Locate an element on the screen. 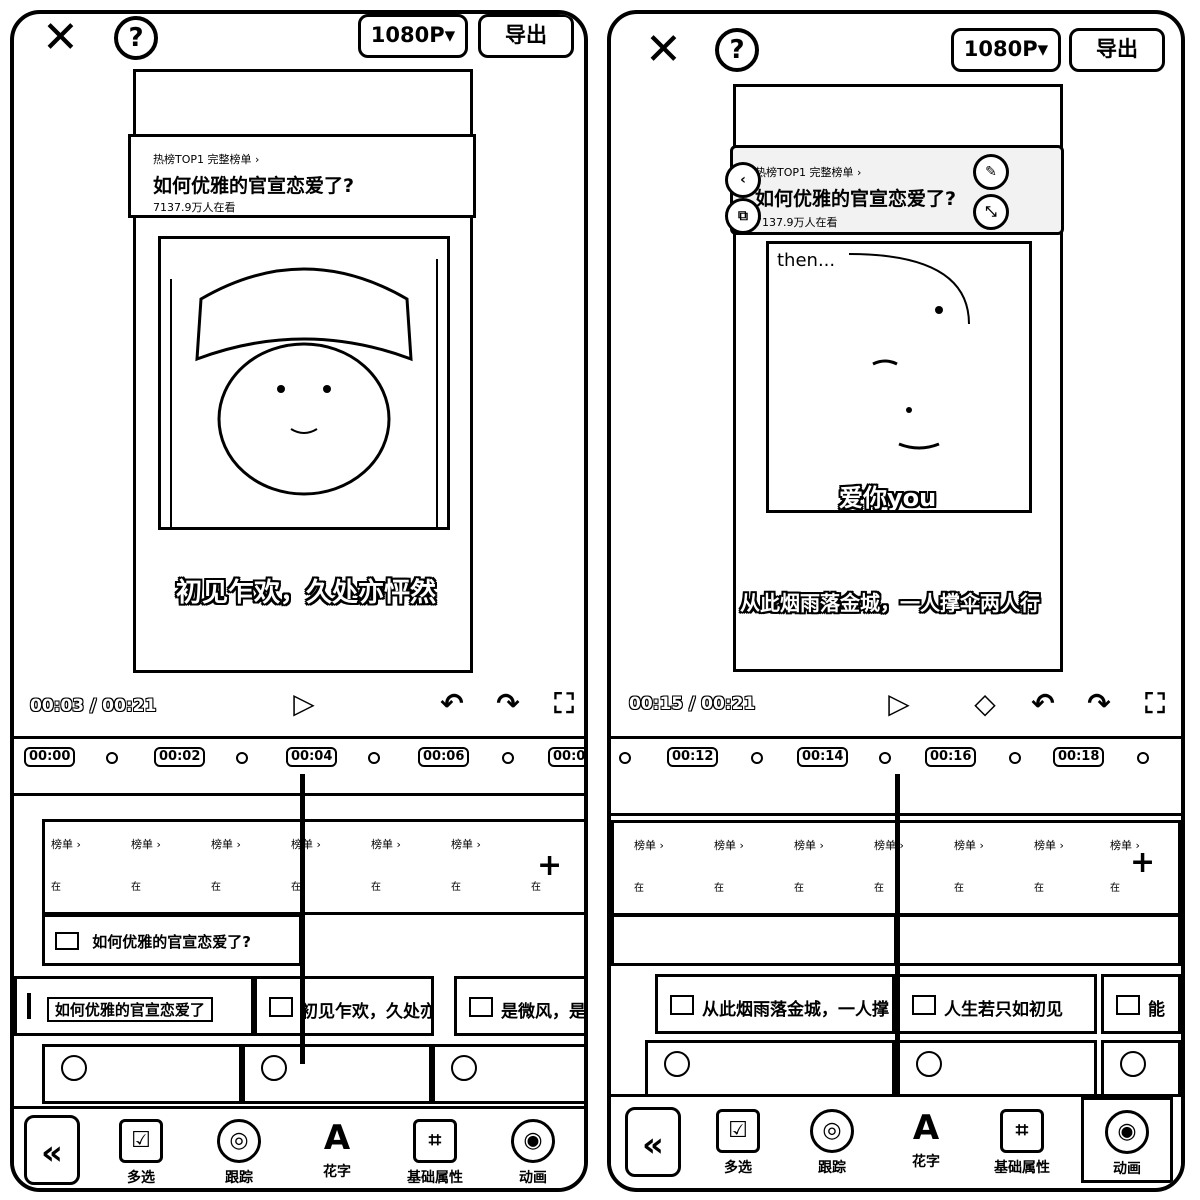  keyframe-icon: ◇ is located at coordinates (985, 704).